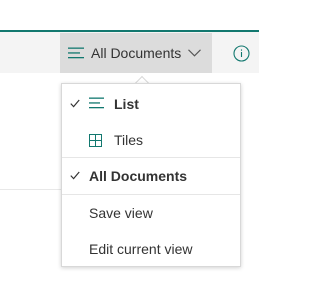  What do you see at coordinates (151, 140) in the screenshot?
I see `menu-item-tiles: Tiles` at bounding box center [151, 140].